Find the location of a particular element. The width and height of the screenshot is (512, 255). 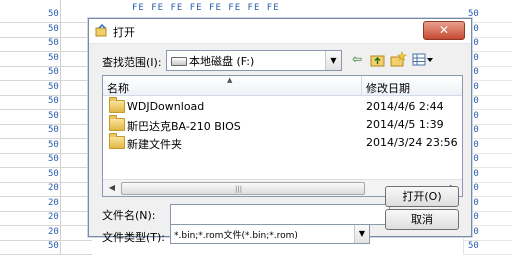

file-type-value: *.bin;*.rom文件(*.bin;*.rom) is located at coordinates (236, 236).